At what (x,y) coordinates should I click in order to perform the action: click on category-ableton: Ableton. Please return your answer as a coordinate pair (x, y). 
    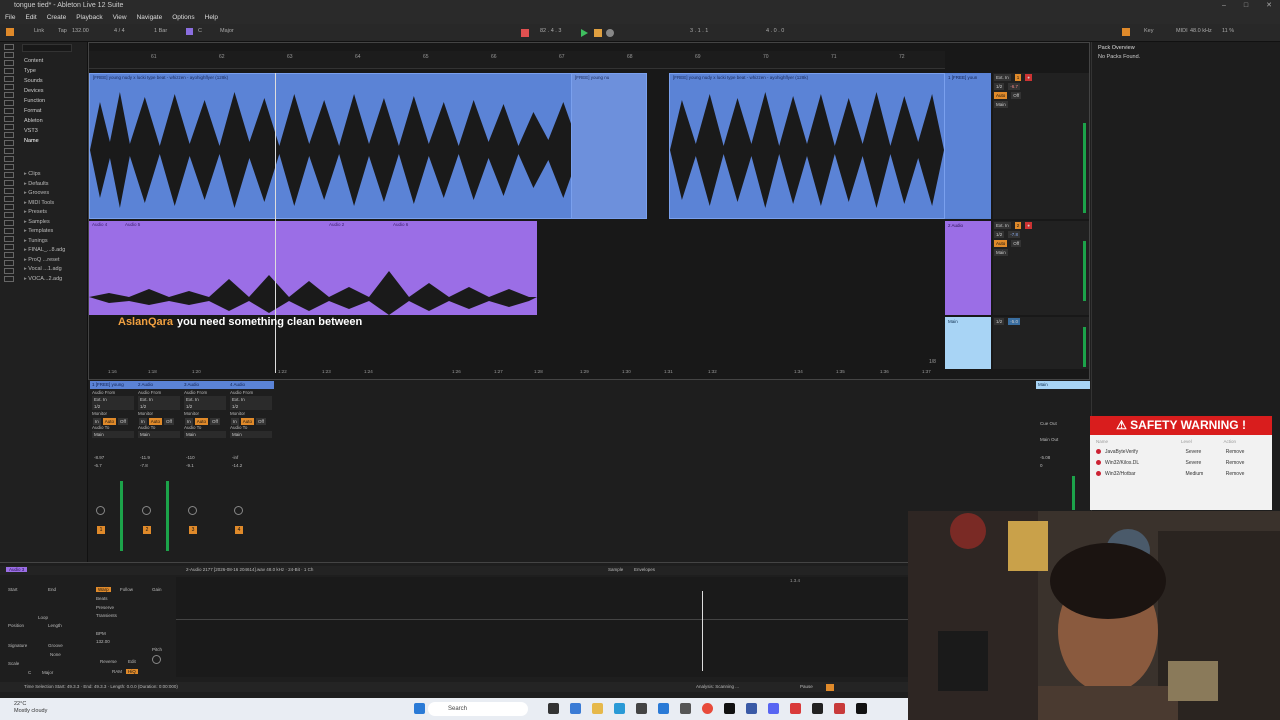
    Looking at the image, I should click on (34, 121).